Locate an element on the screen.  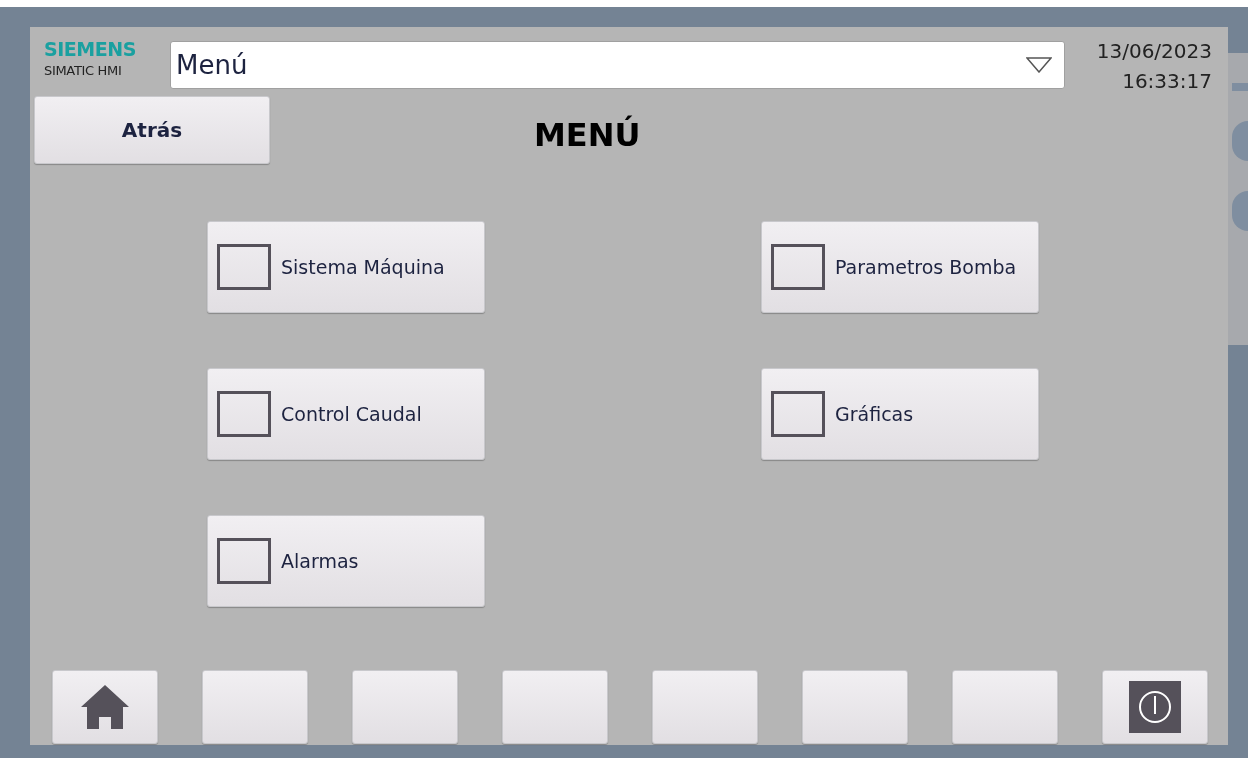
menu-button: Parametros Bomba is located at coordinates (900, 267).